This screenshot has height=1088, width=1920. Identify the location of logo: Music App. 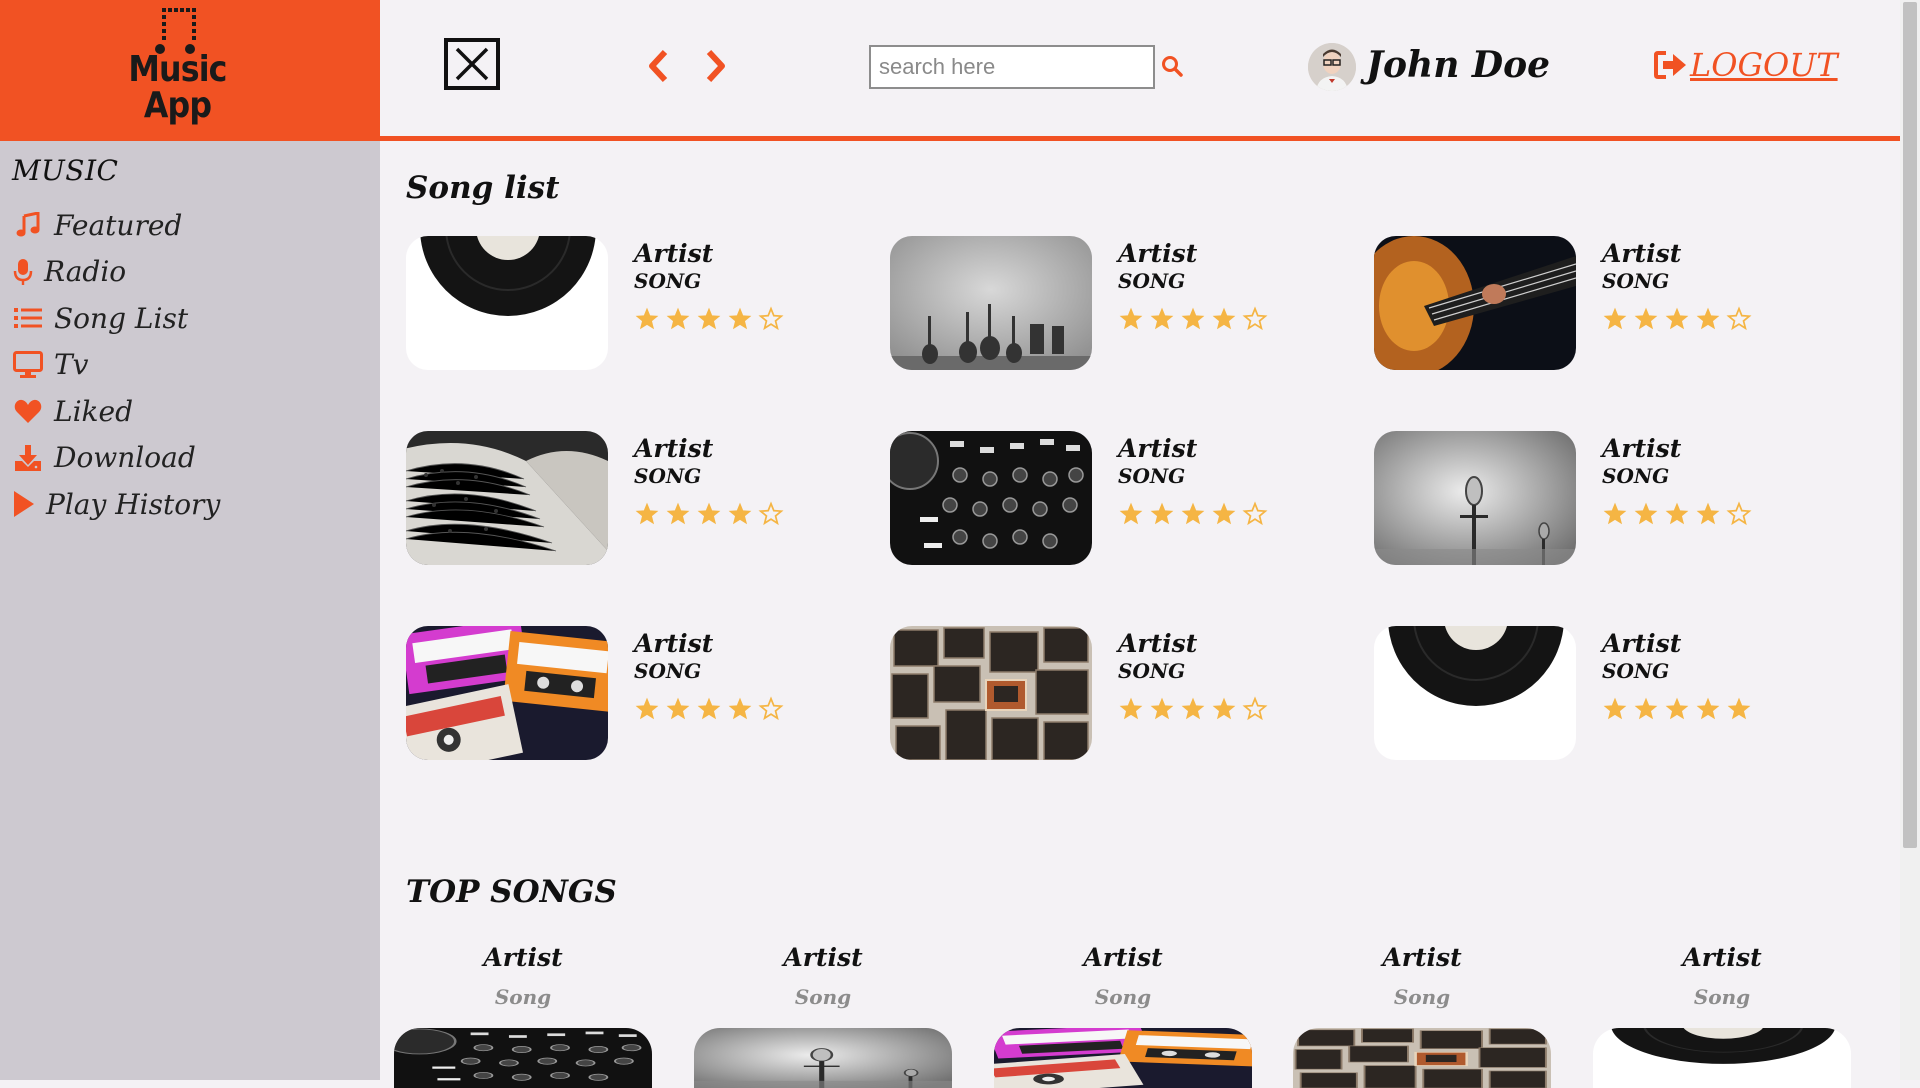
(190, 70).